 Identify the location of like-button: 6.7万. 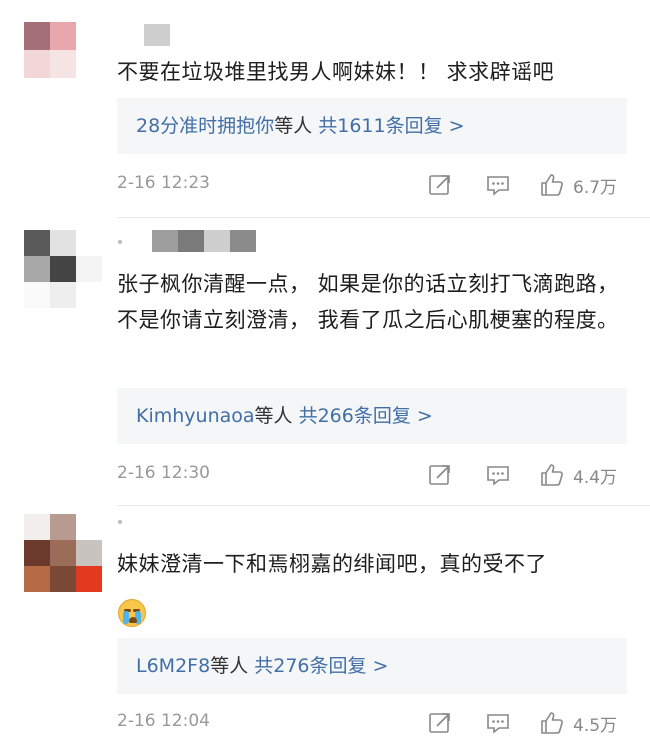
(584, 185).